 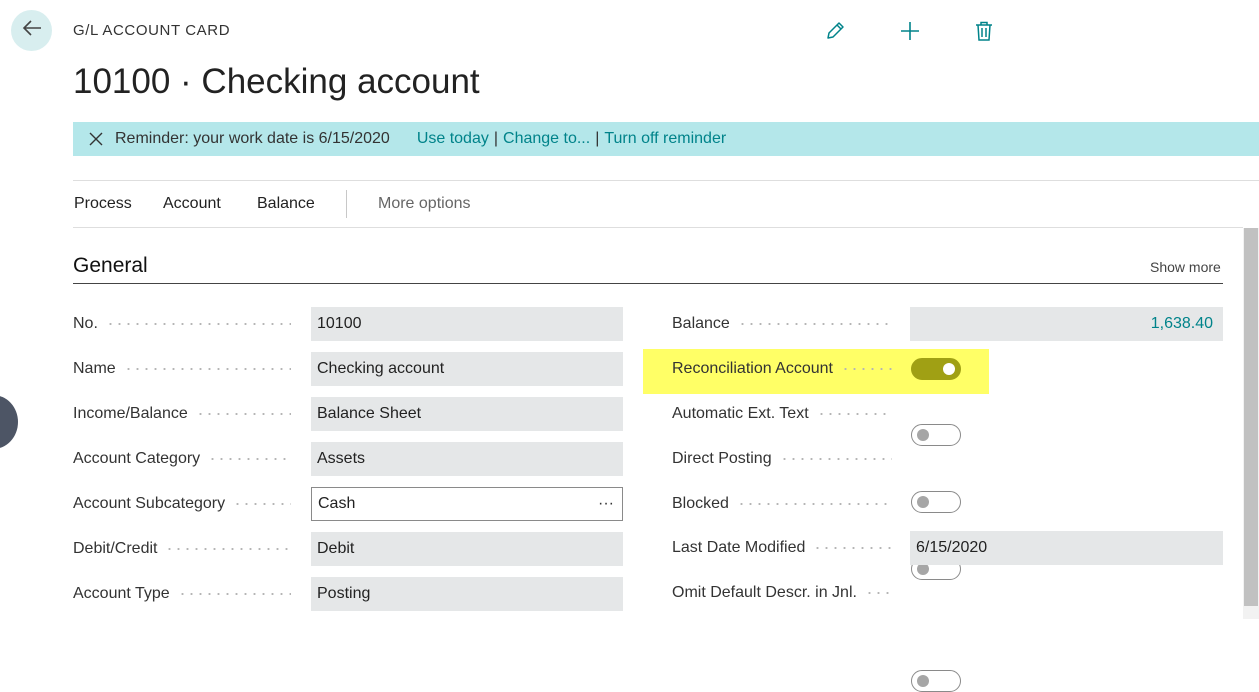 I want to click on trash-icon, so click(x=984, y=33).